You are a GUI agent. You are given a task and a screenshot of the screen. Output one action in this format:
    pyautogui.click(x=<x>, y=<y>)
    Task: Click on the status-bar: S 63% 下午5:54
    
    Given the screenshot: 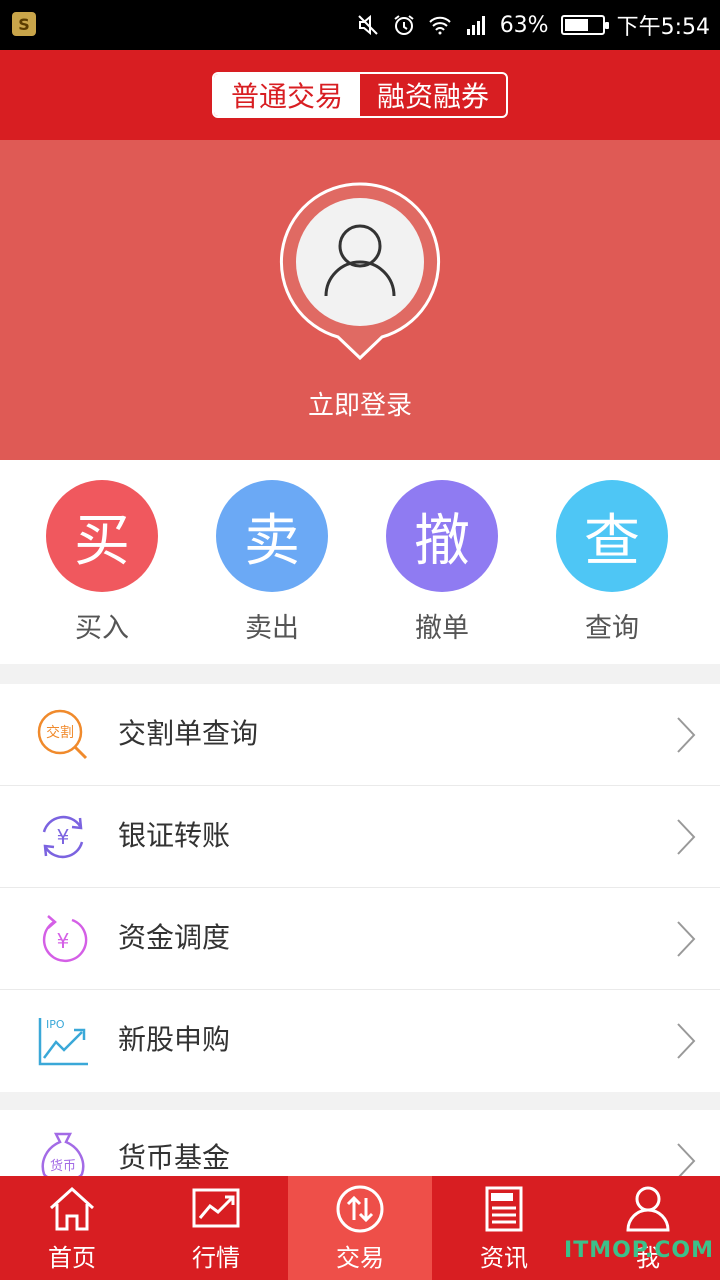 What is the action you would take?
    pyautogui.click(x=360, y=25)
    